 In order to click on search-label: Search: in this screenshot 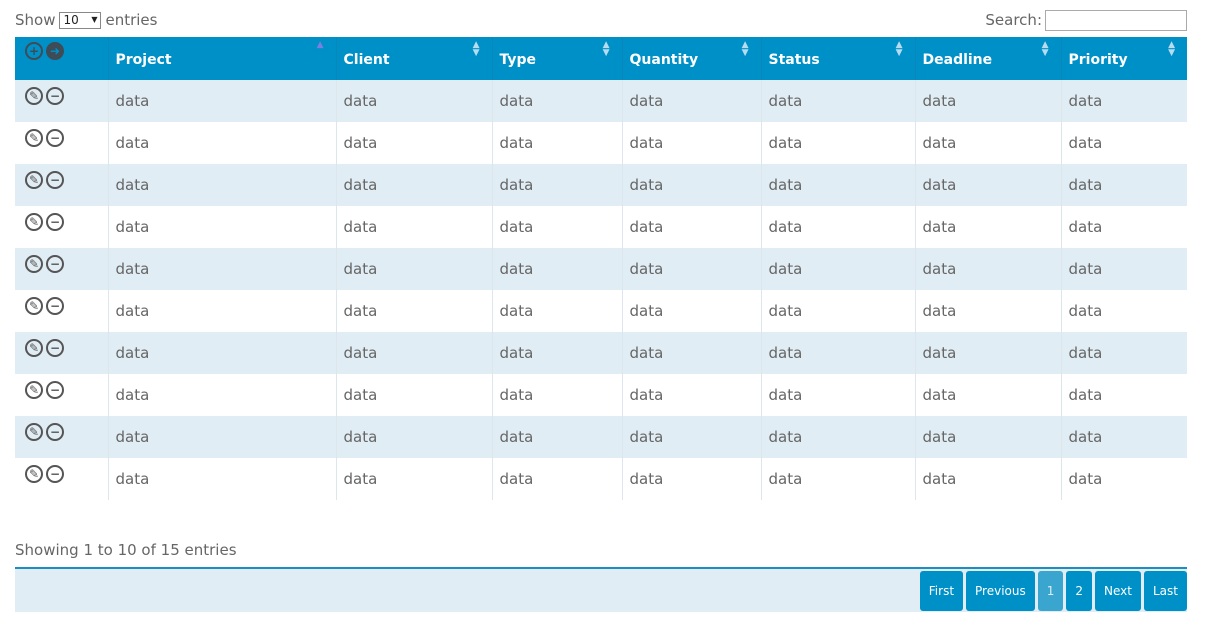, I will do `click(1013, 20)`.